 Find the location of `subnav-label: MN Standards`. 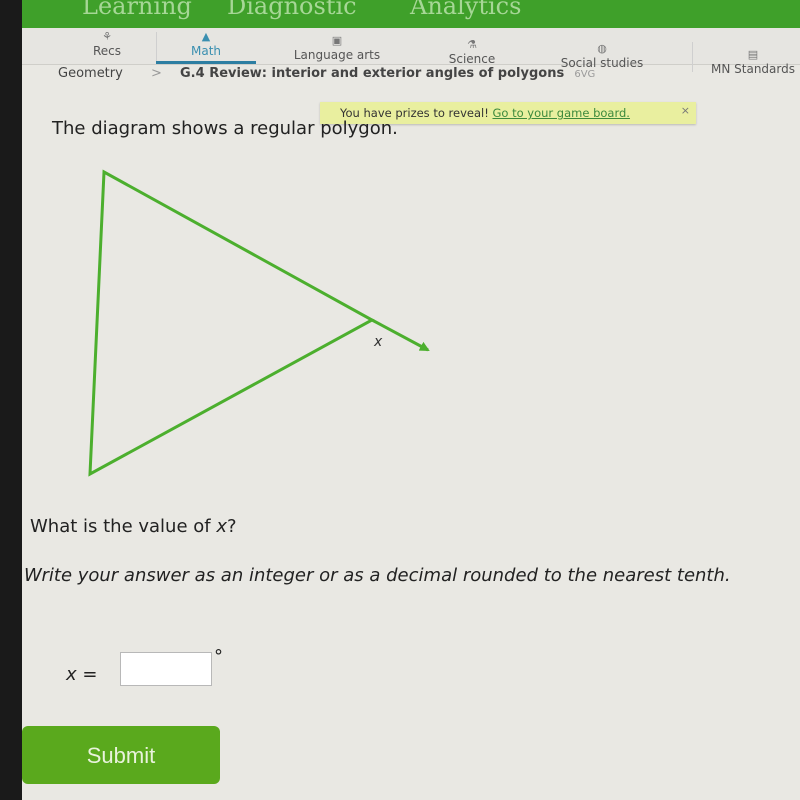

subnav-label: MN Standards is located at coordinates (753, 69).